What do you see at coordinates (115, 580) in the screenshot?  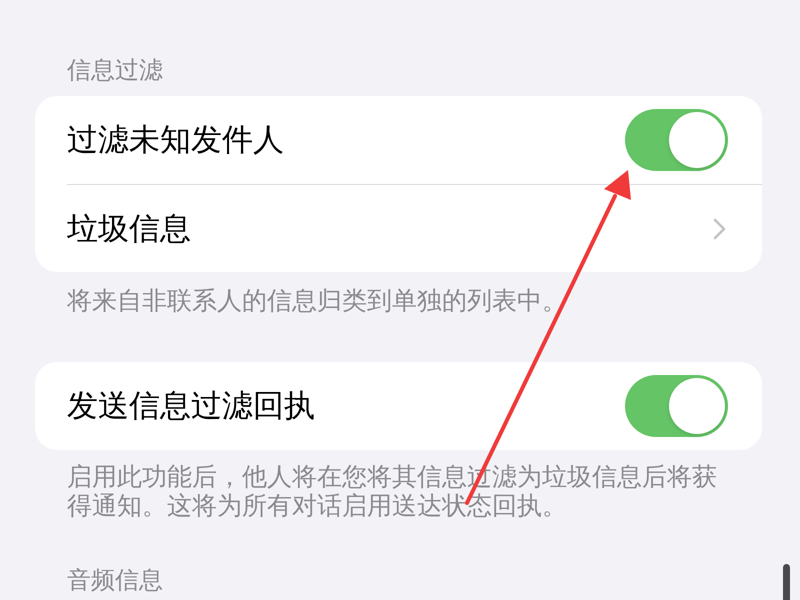 I see `section-header: 音频信息` at bounding box center [115, 580].